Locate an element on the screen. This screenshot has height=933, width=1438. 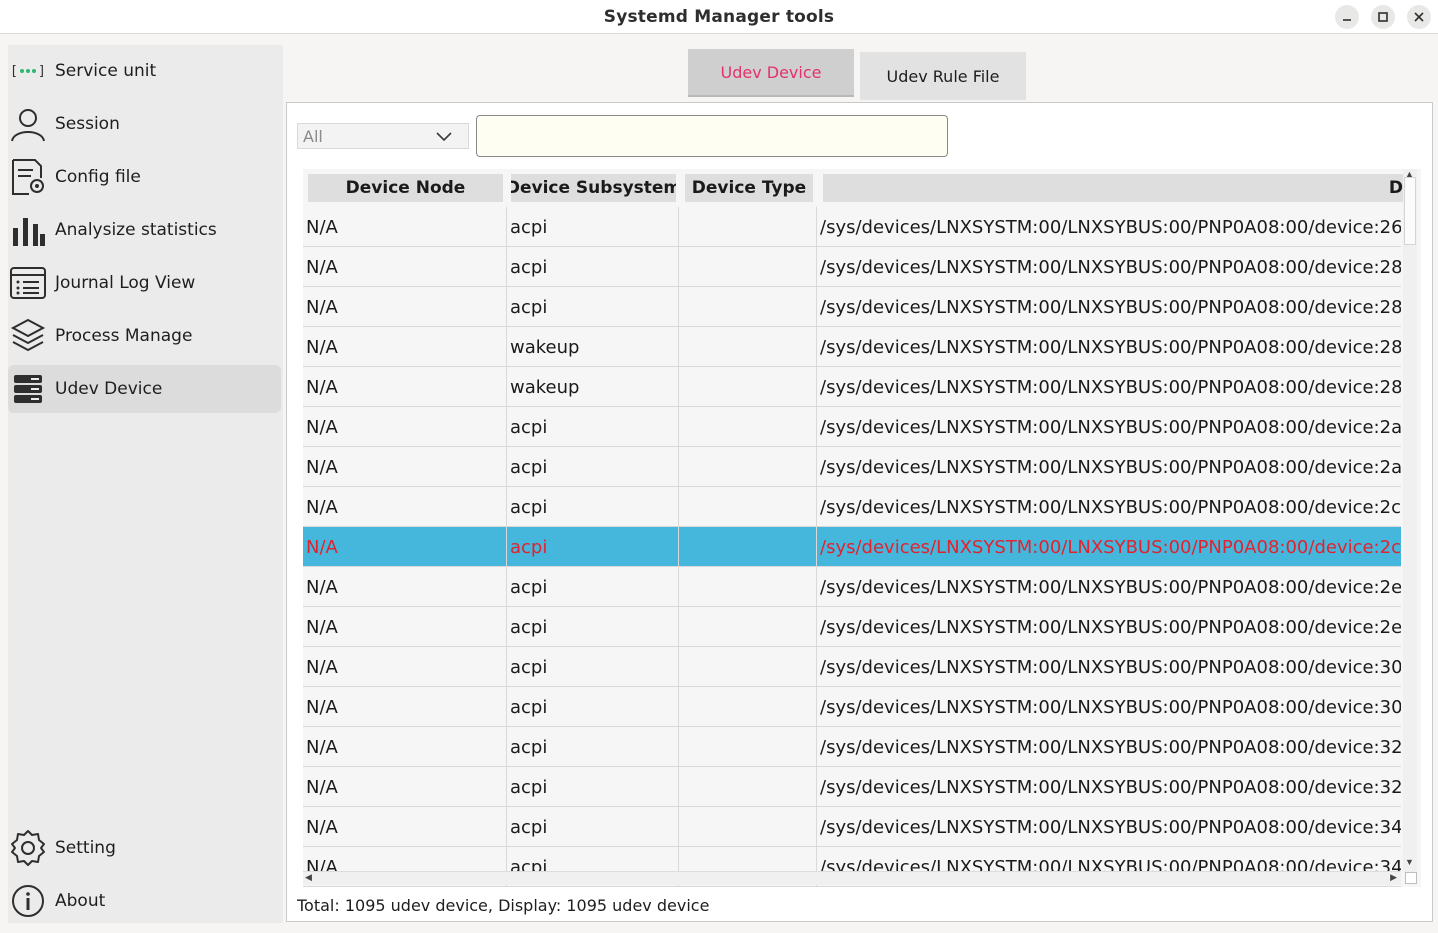
tab-udev-rule-file: Udev Rule File is located at coordinates (943, 76).